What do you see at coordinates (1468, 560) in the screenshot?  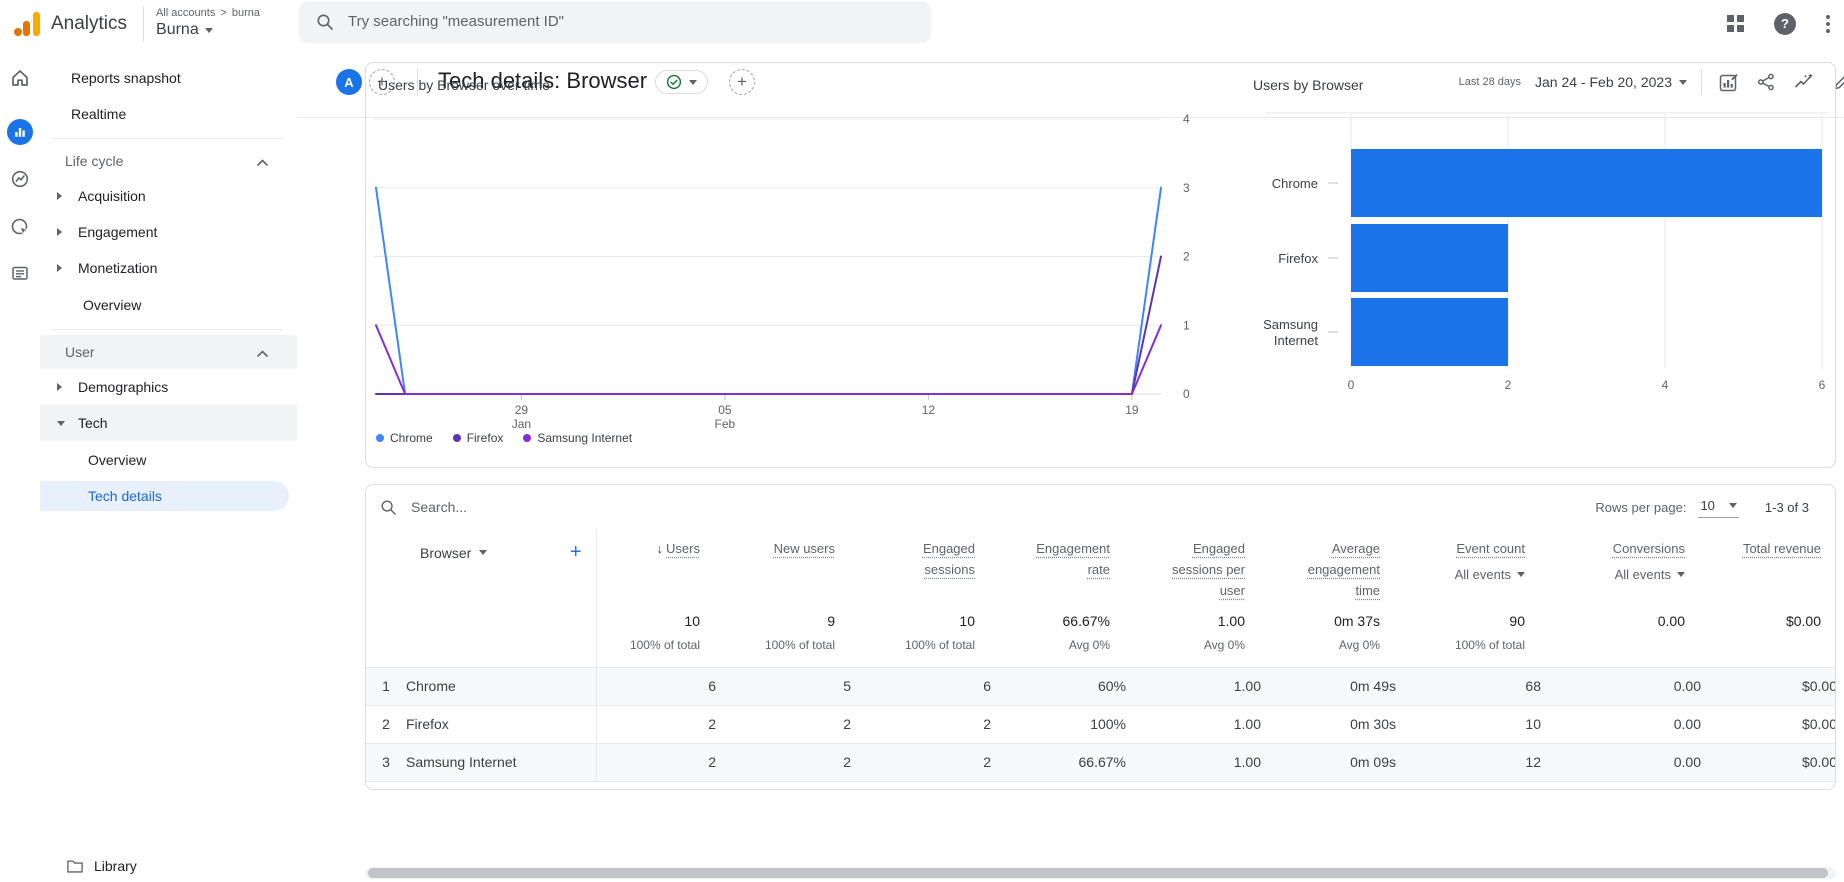 I see `column-header-event-count: Event count All events` at bounding box center [1468, 560].